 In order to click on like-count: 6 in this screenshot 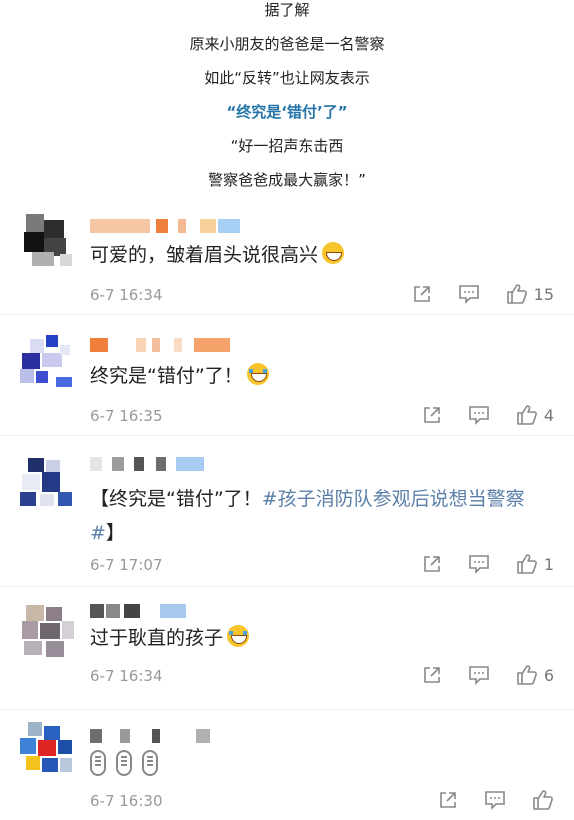, I will do `click(548, 675)`.